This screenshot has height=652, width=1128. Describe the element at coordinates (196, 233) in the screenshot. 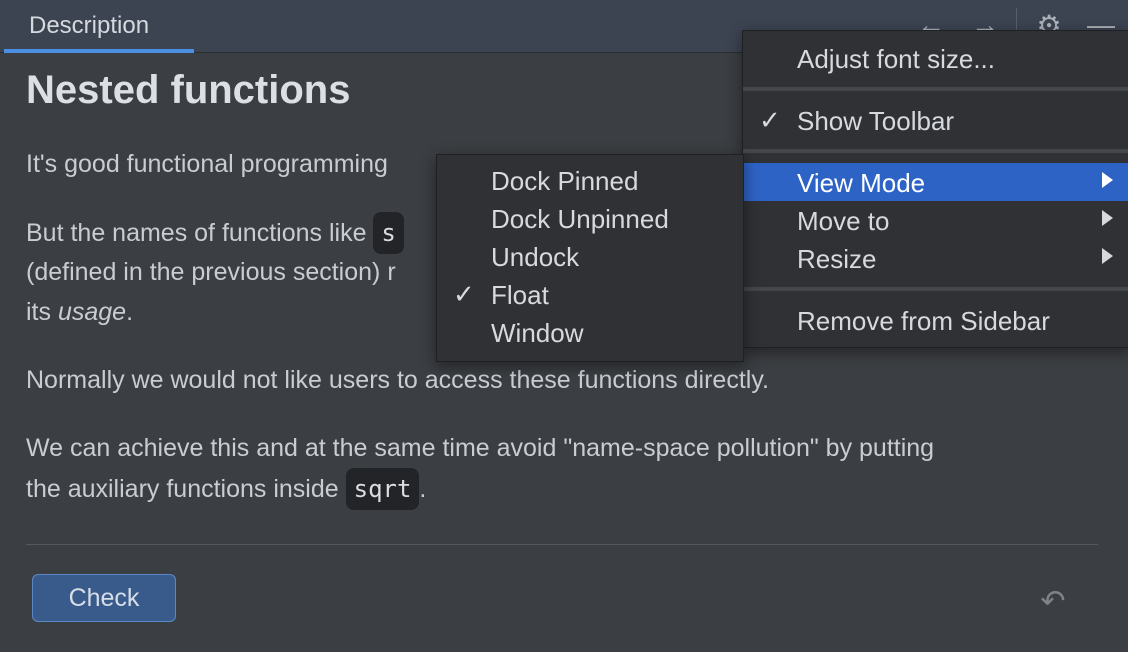

I see `paragraph-2-text: But the names of functions like` at that location.